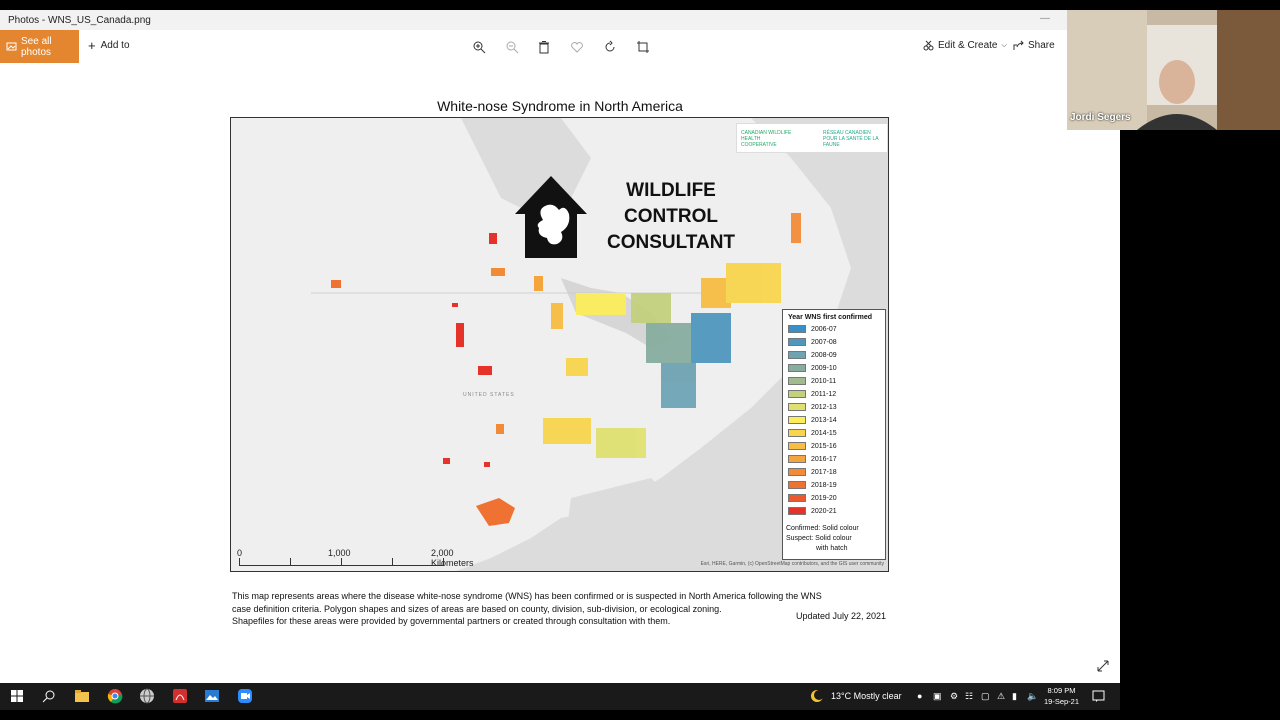  I want to click on photos-app-icon, so click(212, 696).